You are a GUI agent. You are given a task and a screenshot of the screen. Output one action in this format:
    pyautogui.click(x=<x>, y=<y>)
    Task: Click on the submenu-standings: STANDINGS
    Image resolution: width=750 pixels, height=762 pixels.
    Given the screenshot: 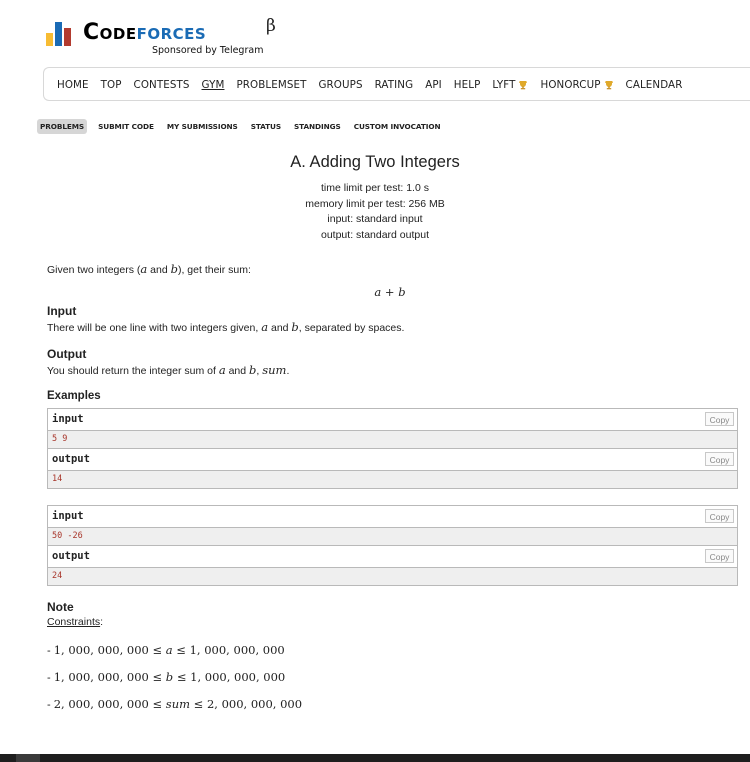 What is the action you would take?
    pyautogui.click(x=317, y=126)
    